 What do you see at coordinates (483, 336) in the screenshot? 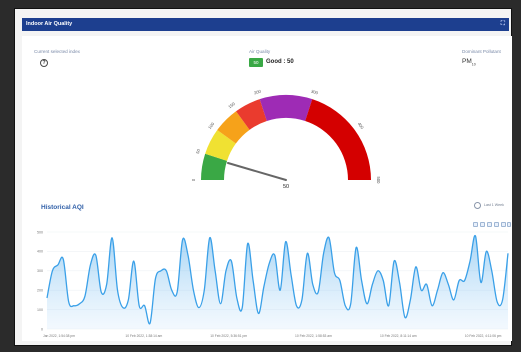
I see `x-tick-label: 10 Feb 2022, 4:11:06 pm` at bounding box center [483, 336].